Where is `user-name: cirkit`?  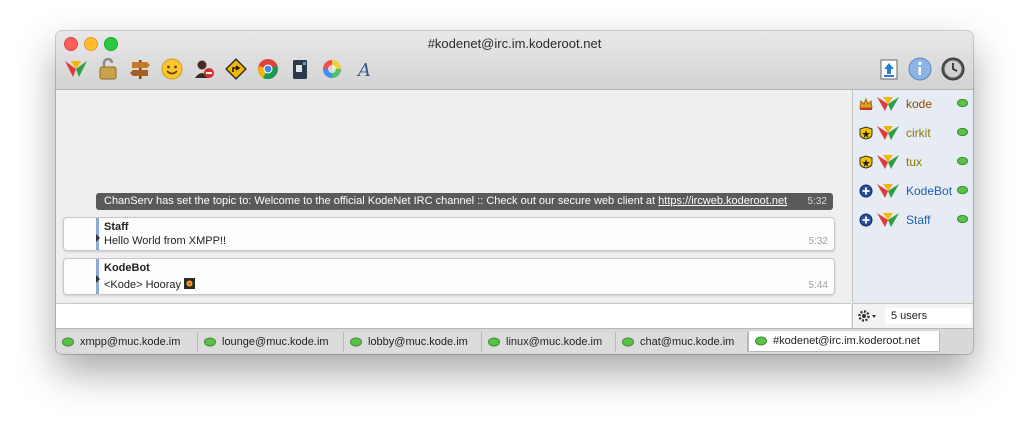 user-name: cirkit is located at coordinates (918, 133).